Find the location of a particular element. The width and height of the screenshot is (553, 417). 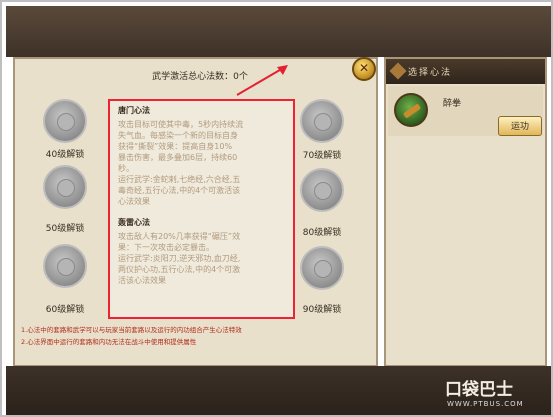

desc-line: 秒。 is located at coordinates (126, 168).